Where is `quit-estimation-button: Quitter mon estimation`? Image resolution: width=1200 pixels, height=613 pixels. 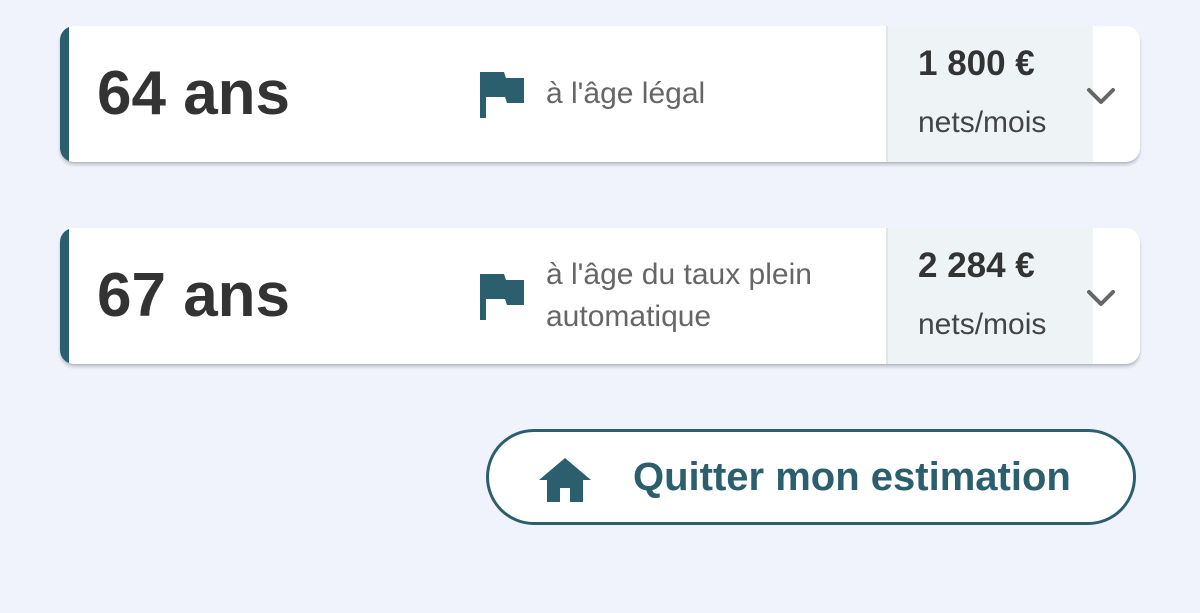 quit-estimation-button: Quitter mon estimation is located at coordinates (811, 477).